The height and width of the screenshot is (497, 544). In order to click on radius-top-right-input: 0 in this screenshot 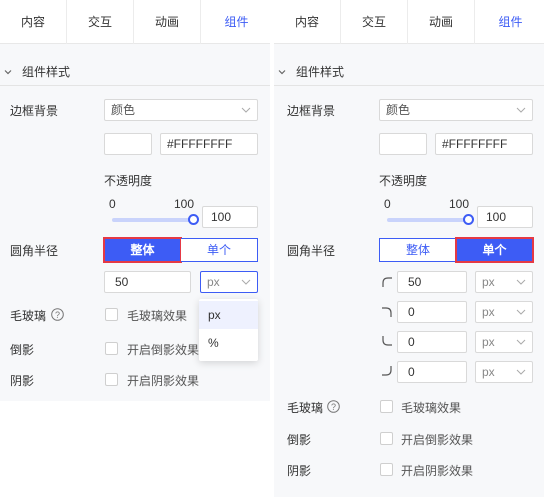, I will do `click(432, 312)`.